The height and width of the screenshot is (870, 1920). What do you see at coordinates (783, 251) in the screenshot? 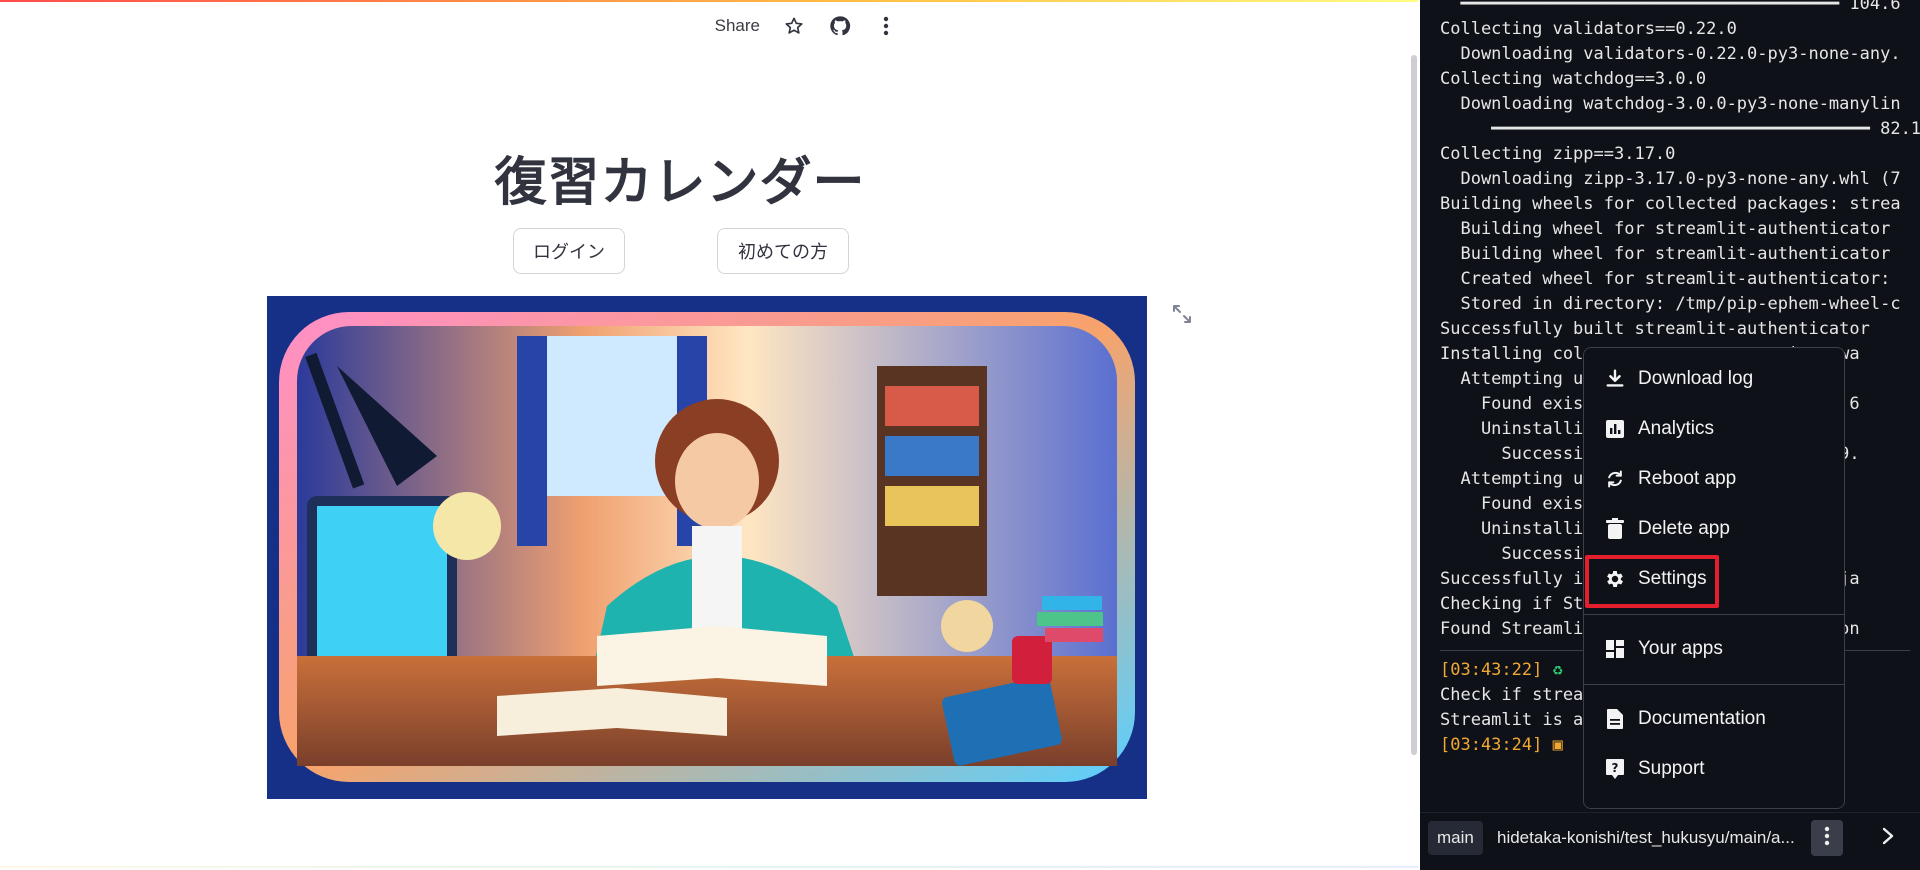
I see `first-time-button: 初めての方` at bounding box center [783, 251].